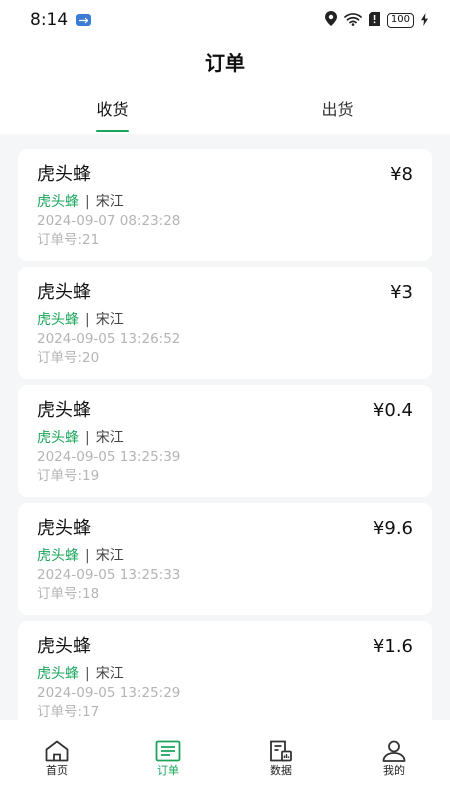 The height and width of the screenshot is (800, 450). I want to click on nav-item-home: 首页, so click(57, 760).